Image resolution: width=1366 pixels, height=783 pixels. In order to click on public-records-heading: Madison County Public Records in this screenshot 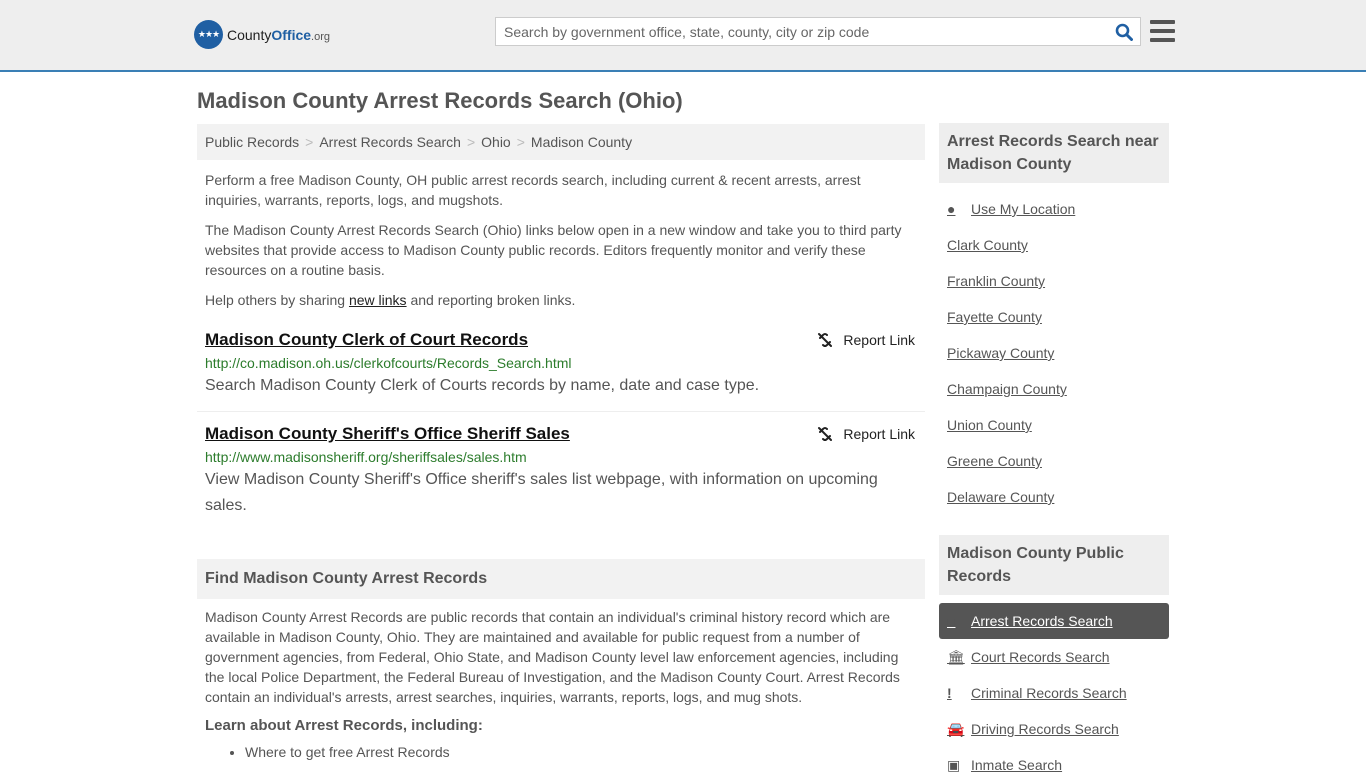, I will do `click(1054, 565)`.